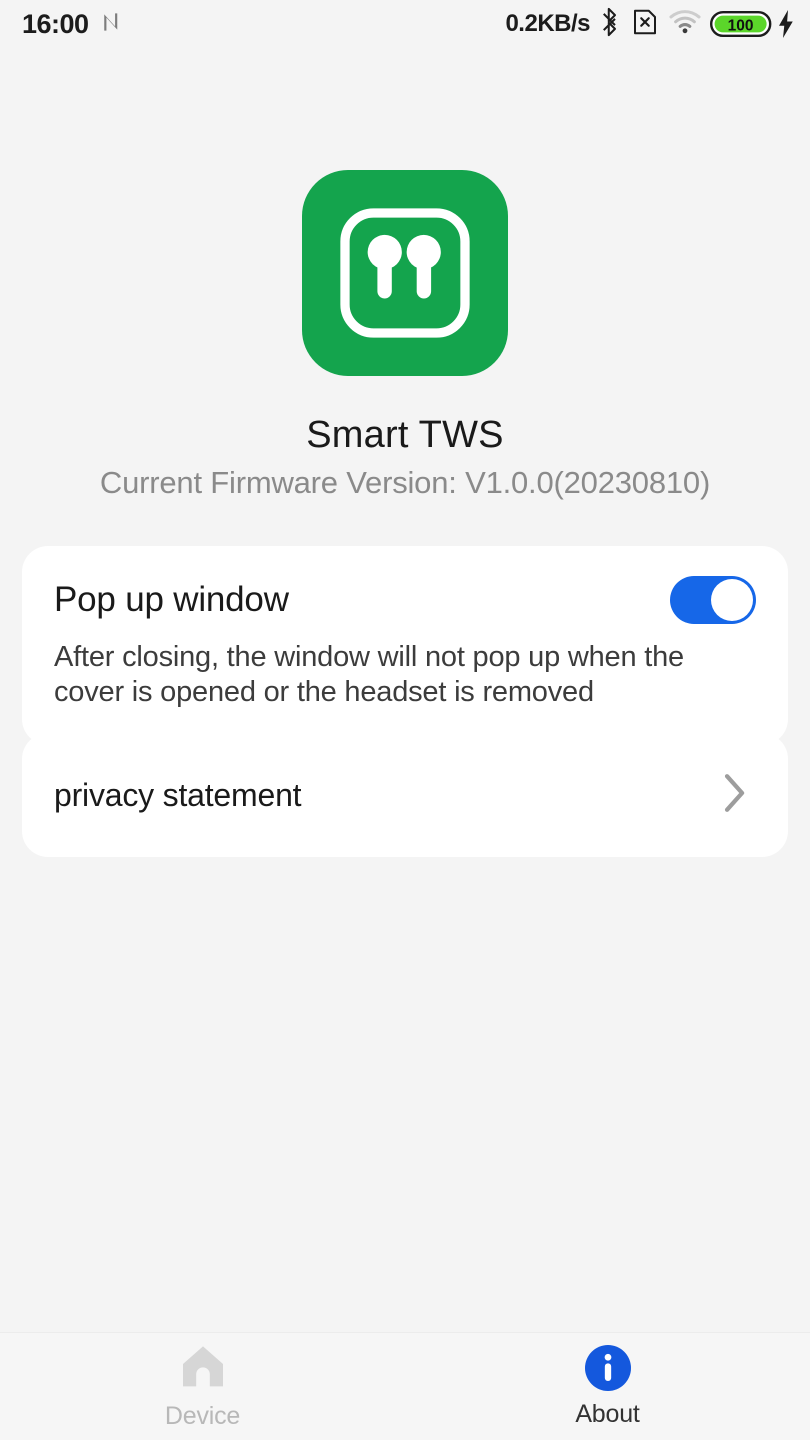  I want to click on nav-item-device: Device, so click(202, 1386).